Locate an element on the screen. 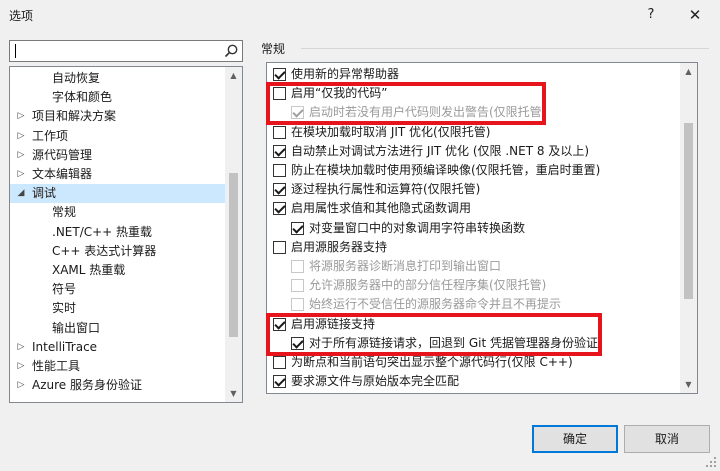 This screenshot has height=471, width=720. tree-item: ▷ 工作项 is located at coordinates (118, 136).